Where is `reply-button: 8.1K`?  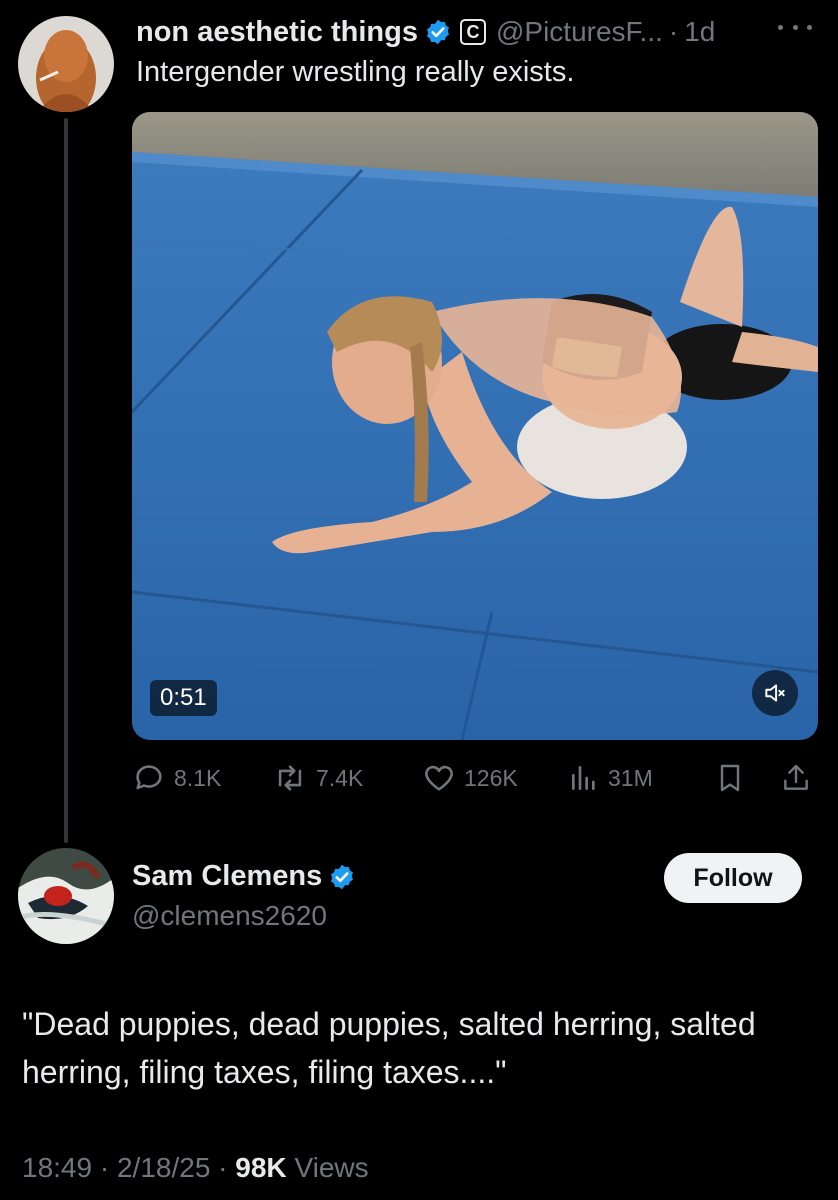 reply-button: 8.1K is located at coordinates (176, 778).